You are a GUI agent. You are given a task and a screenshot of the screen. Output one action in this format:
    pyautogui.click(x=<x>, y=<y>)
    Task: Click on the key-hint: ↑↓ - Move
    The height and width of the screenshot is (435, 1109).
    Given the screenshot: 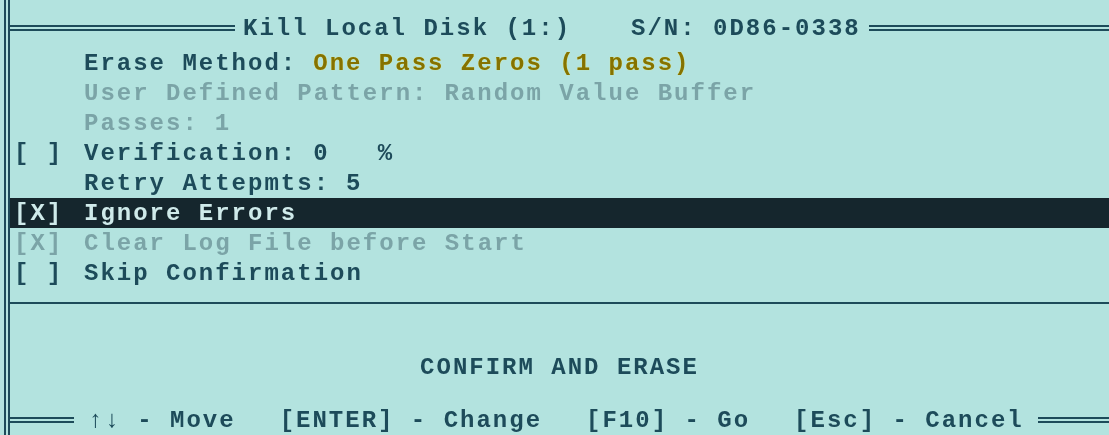 What is the action you would take?
    pyautogui.click(x=162, y=420)
    